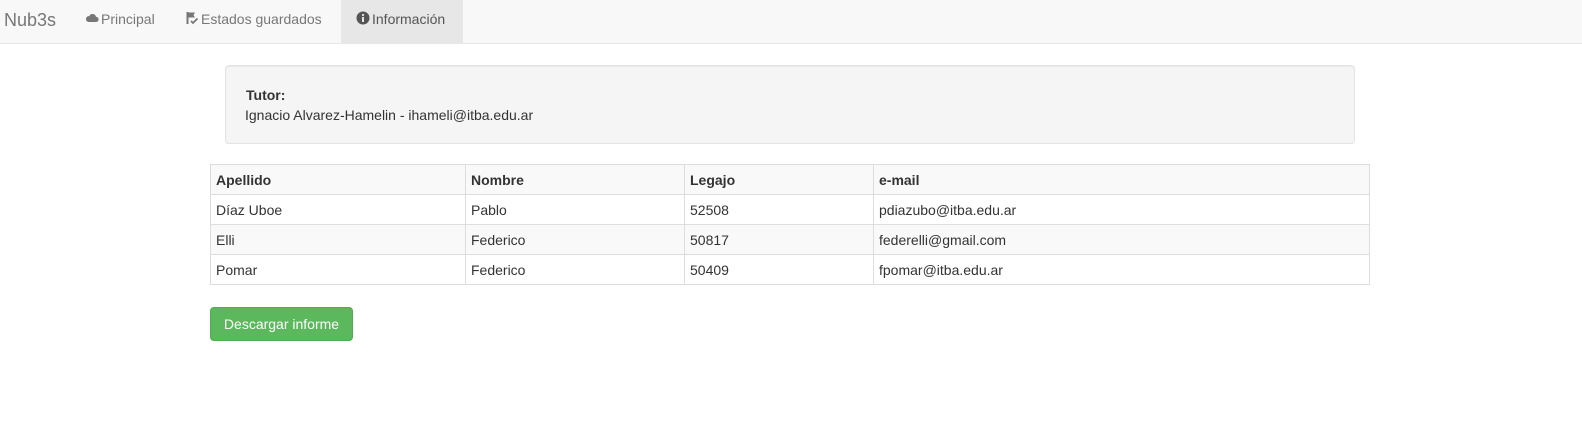 This screenshot has height=438, width=1582. What do you see at coordinates (281, 324) in the screenshot?
I see `download-report-button: Descargar informe` at bounding box center [281, 324].